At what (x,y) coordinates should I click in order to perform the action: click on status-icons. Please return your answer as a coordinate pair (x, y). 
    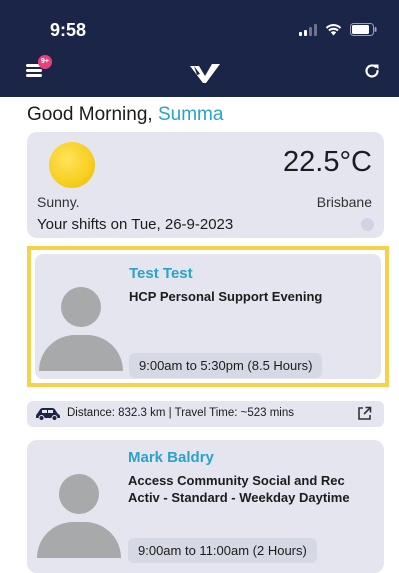
    Looking at the image, I should click on (338, 29).